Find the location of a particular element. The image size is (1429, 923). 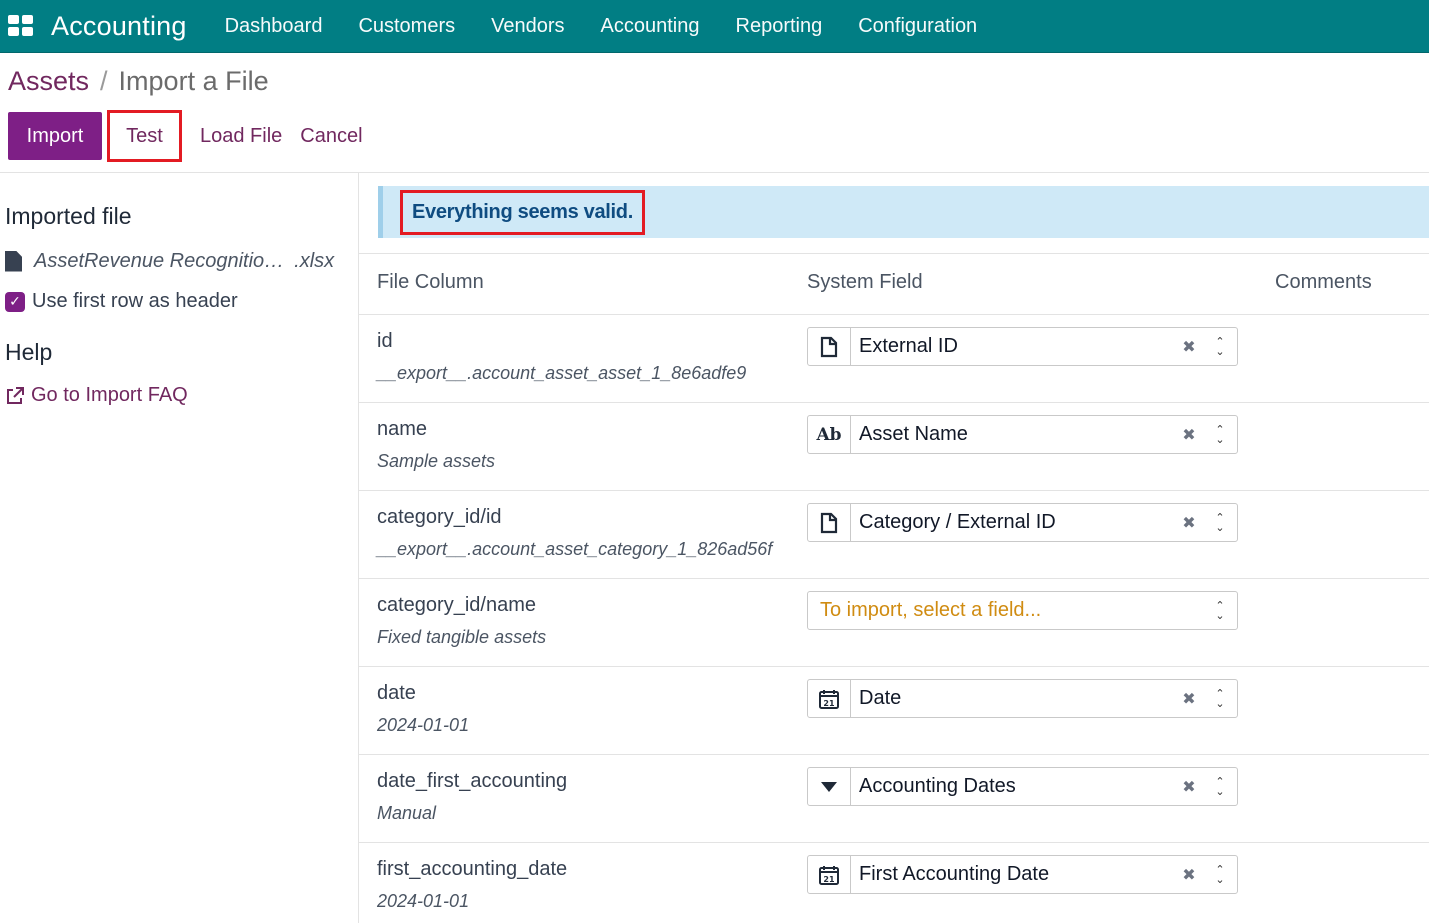

file-icon is located at coordinates (13, 261).